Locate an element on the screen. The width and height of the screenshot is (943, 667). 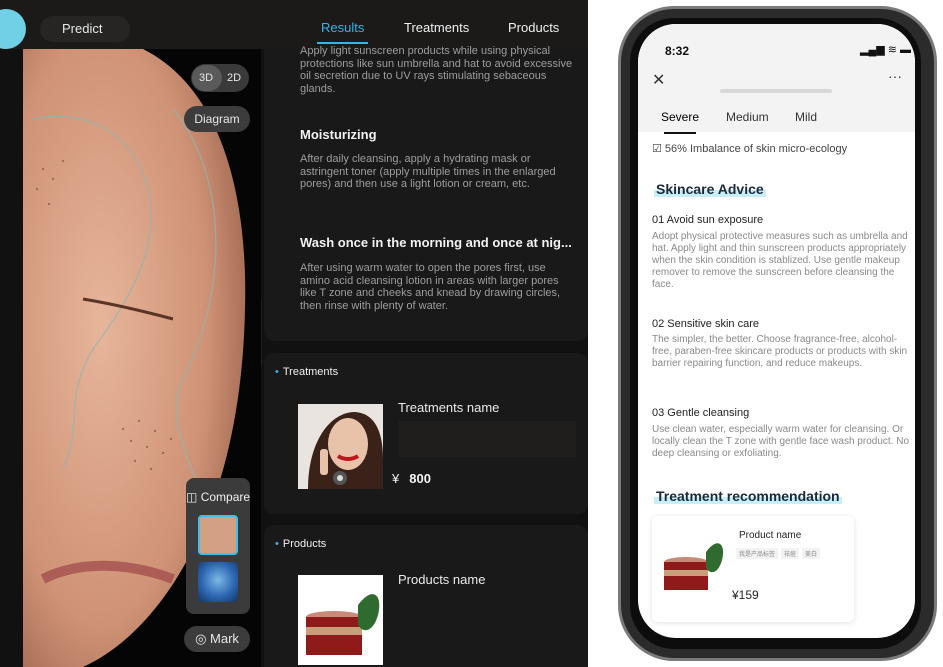
view-mode-toggle: 3D 2D is located at coordinates (220, 78).